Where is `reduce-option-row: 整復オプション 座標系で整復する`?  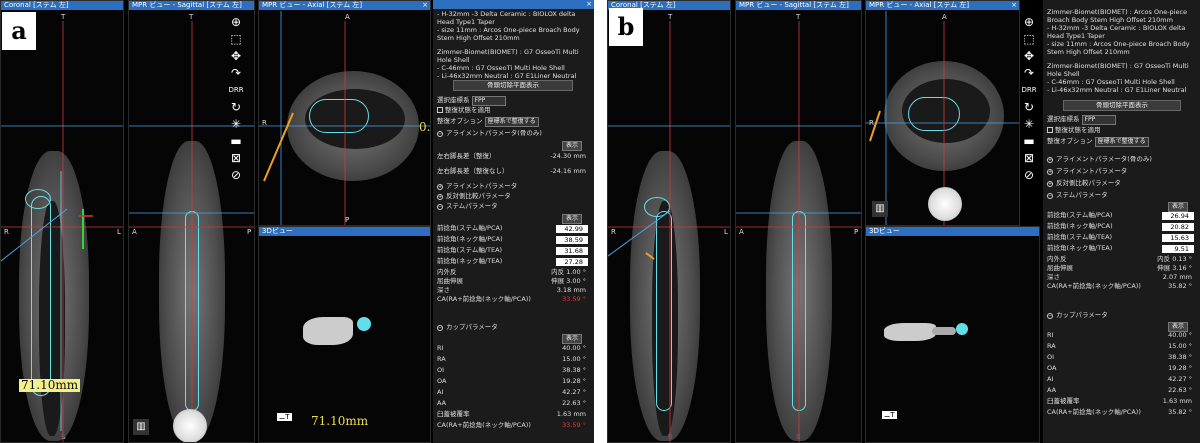 reduce-option-row: 整復オプション 座標系で整復する is located at coordinates (488, 121).